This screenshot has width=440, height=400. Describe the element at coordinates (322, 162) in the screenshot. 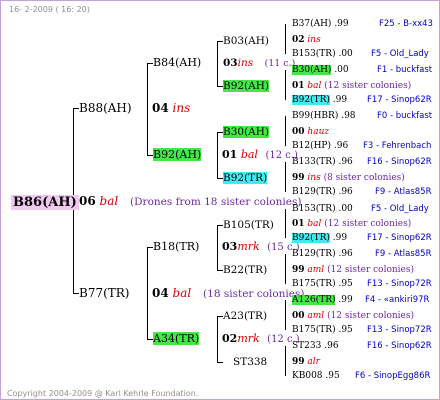

I see `leaf-row: B133(TR) .96` at that location.